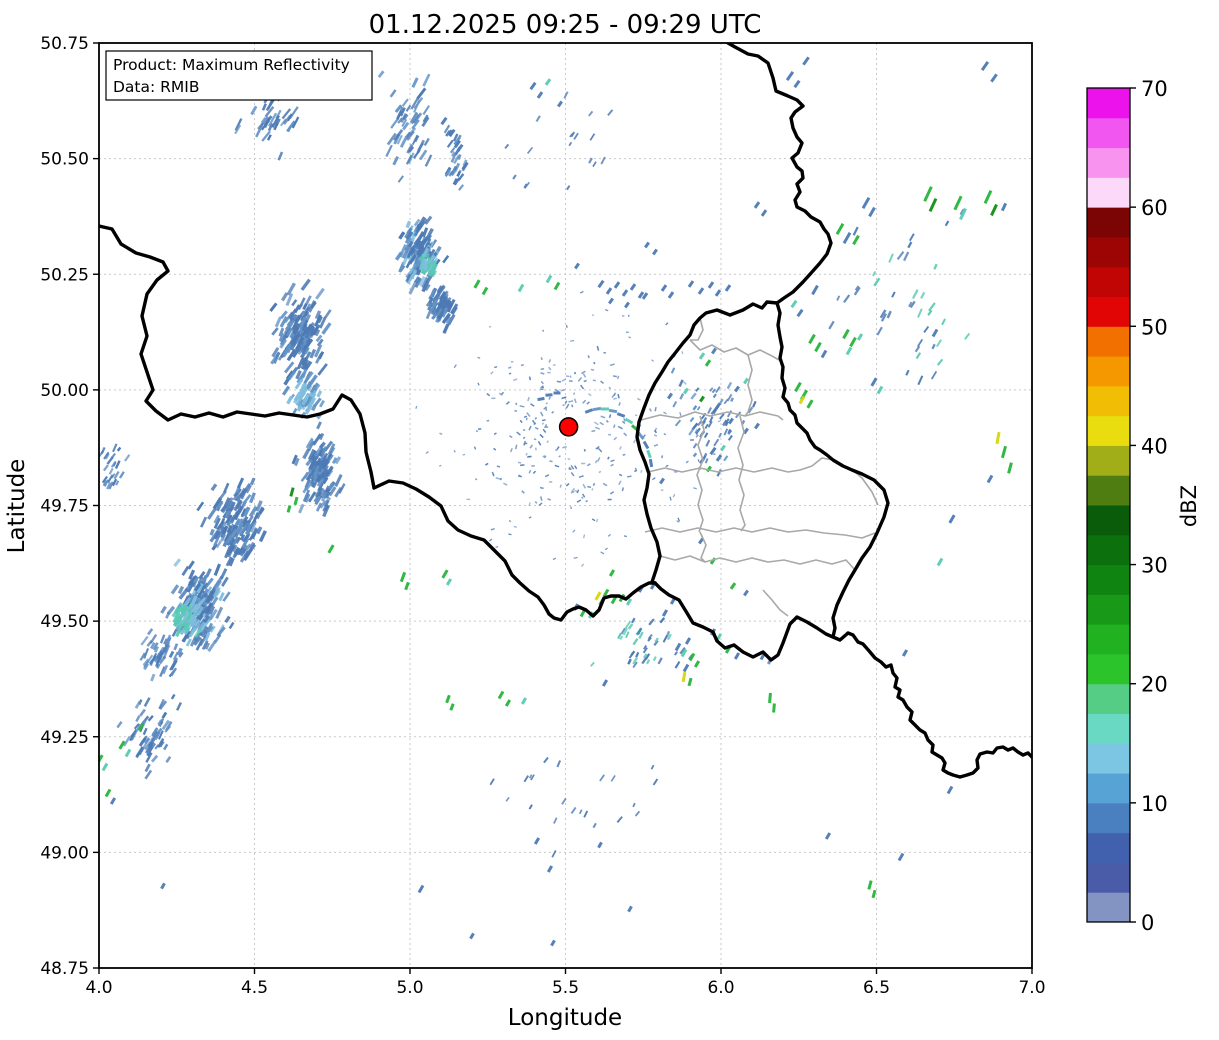 The width and height of the screenshot is (1219, 1040). Describe the element at coordinates (565, 988) in the screenshot. I see `x-tick-label: 5.5` at that location.